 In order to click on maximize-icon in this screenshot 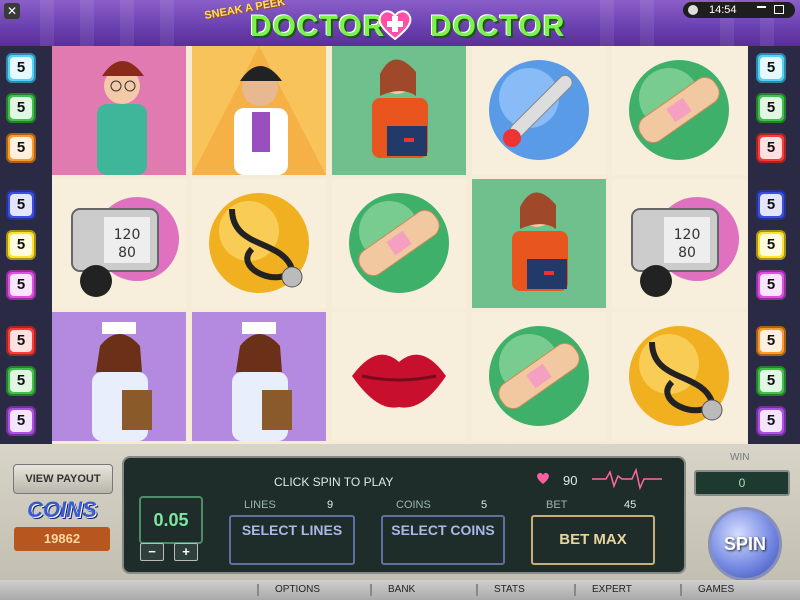, I will do `click(779, 9)`.